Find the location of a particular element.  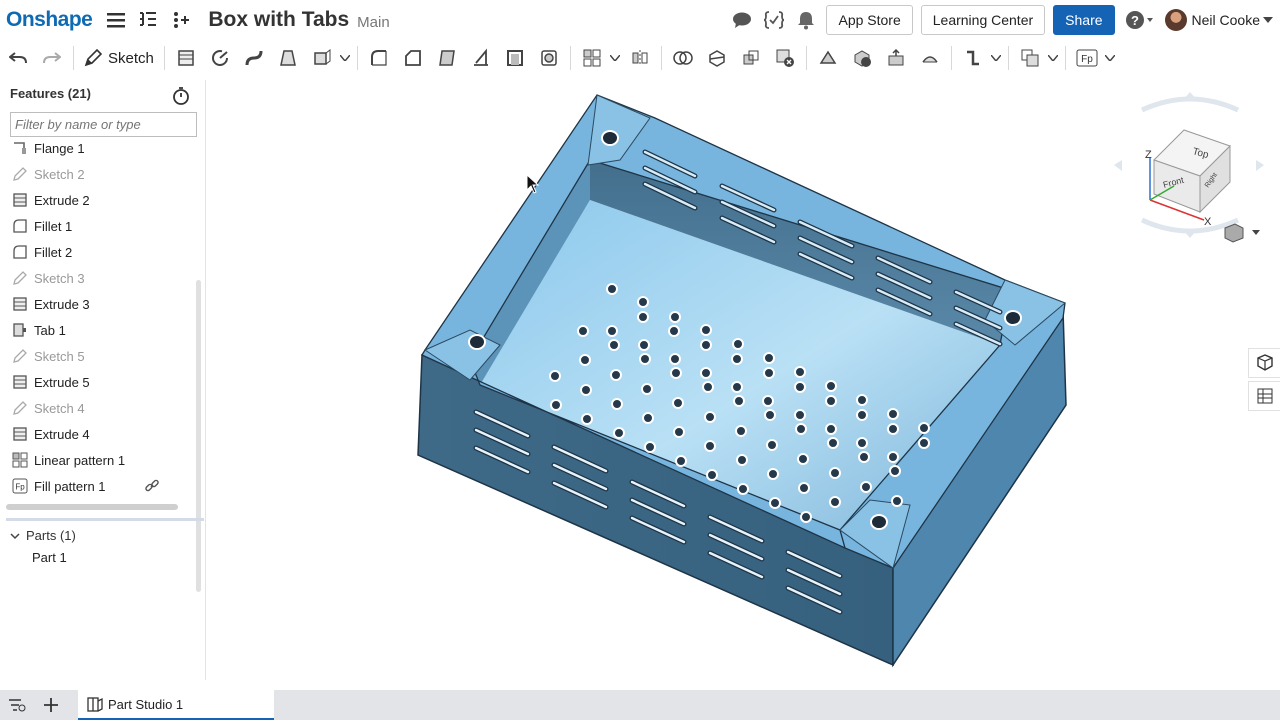

feature-item: Sketch 3 is located at coordinates (102, 278).